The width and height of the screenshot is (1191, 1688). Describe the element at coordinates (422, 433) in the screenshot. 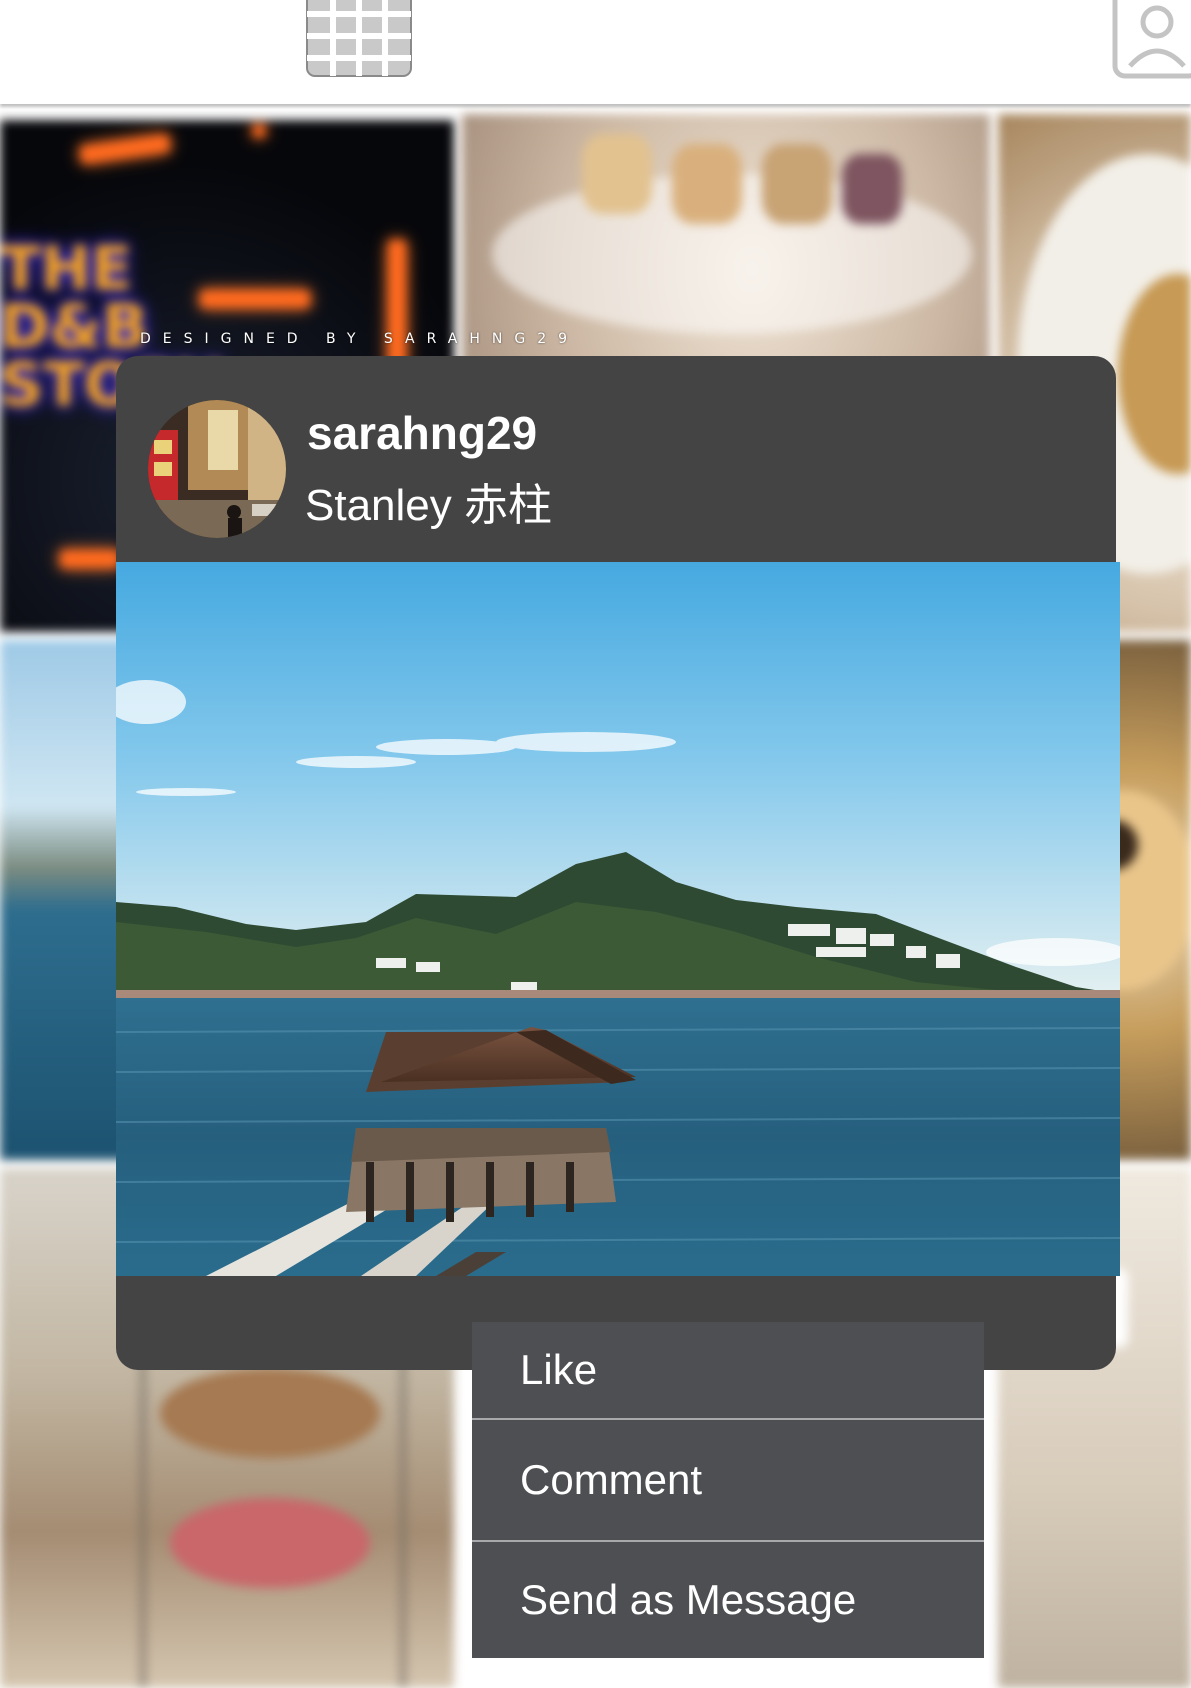

I see `post-username: sarahng29` at that location.